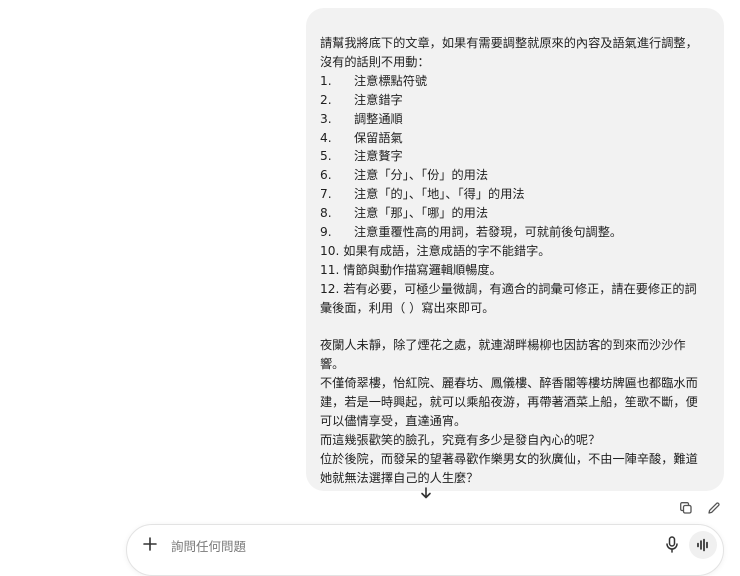 This screenshot has width=740, height=576. Describe the element at coordinates (411, 269) in the screenshot. I see `rule-item-11: 11. 情節與動作描寫邏輯順暢度。` at that location.